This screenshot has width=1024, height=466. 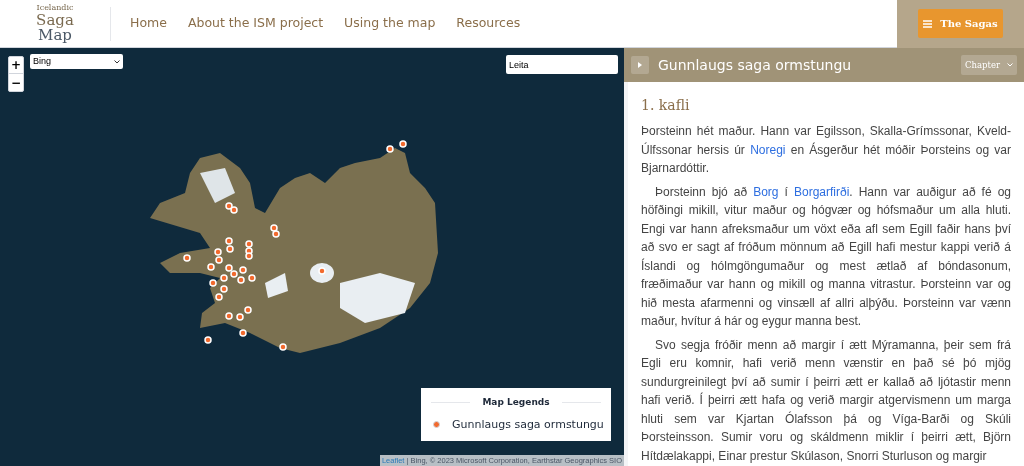 What do you see at coordinates (666, 105) in the screenshot?
I see `chapter-heading: 1. kafli` at bounding box center [666, 105].